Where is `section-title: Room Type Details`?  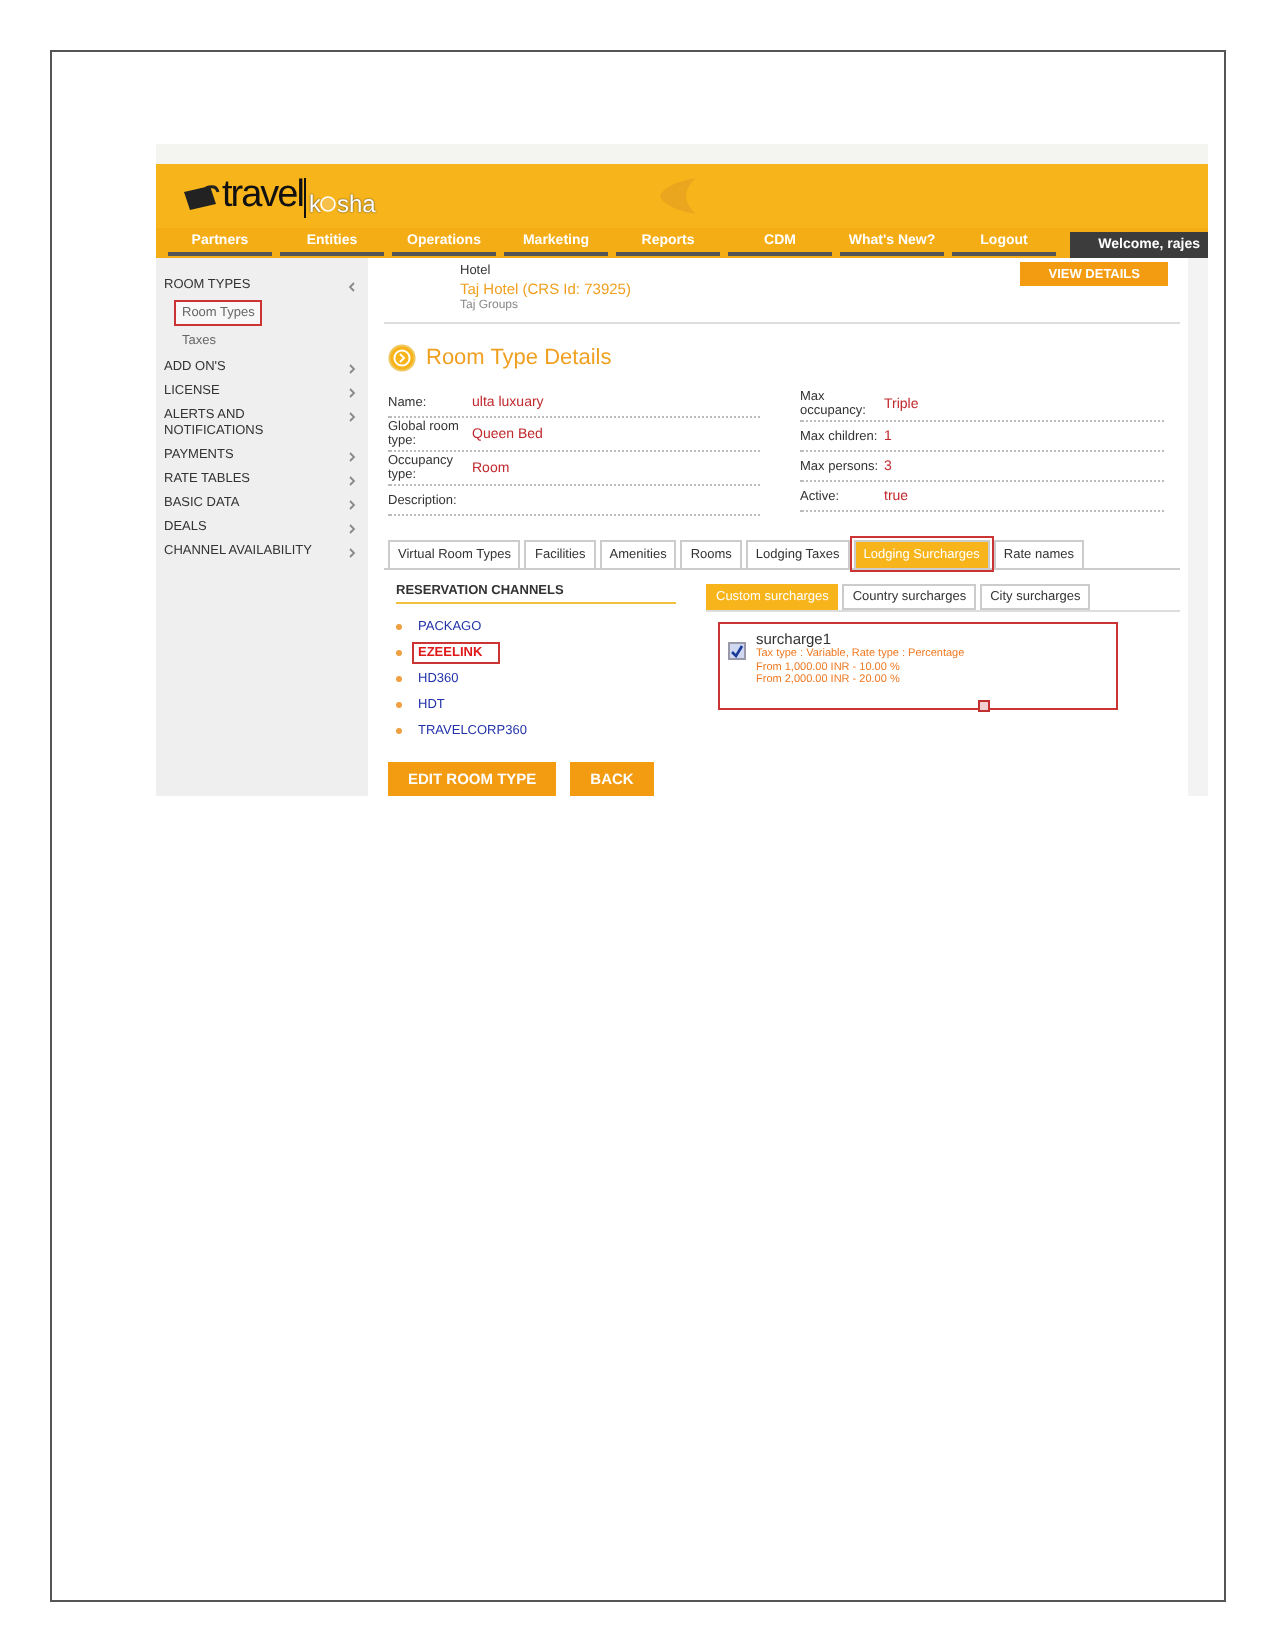
section-title: Room Type Details is located at coordinates (519, 358).